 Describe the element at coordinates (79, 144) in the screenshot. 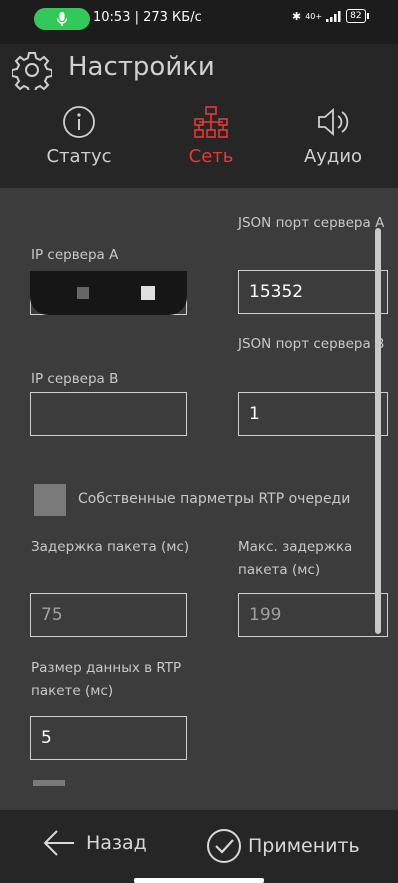

I see `tab-status: Статус` at that location.